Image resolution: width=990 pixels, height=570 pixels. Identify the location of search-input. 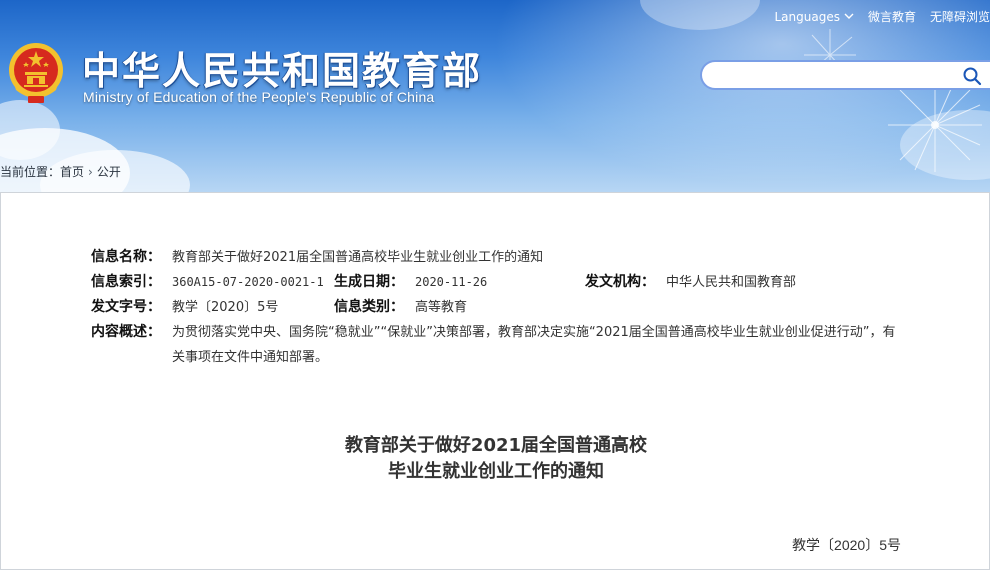
(831, 76).